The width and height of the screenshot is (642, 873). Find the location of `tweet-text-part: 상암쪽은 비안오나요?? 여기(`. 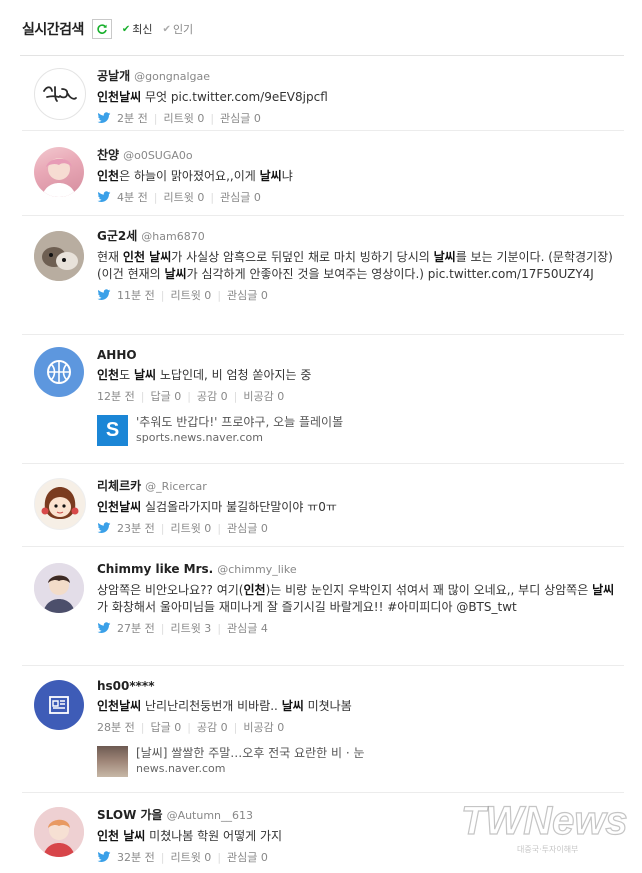

tweet-text-part: 상암쪽은 비안오나요?? 여기( is located at coordinates (170, 590).